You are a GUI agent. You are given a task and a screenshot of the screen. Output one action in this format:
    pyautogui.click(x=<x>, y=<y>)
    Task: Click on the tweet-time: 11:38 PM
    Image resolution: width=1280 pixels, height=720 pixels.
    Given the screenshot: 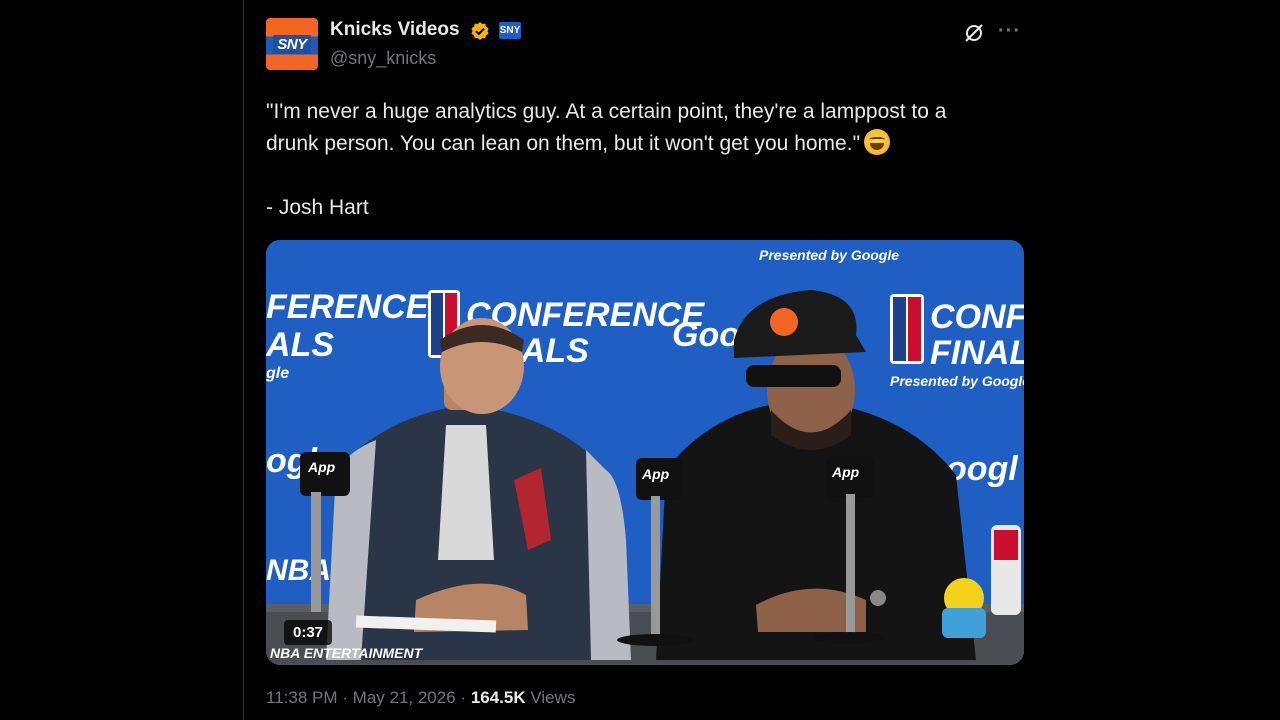 What is the action you would take?
    pyautogui.click(x=302, y=697)
    